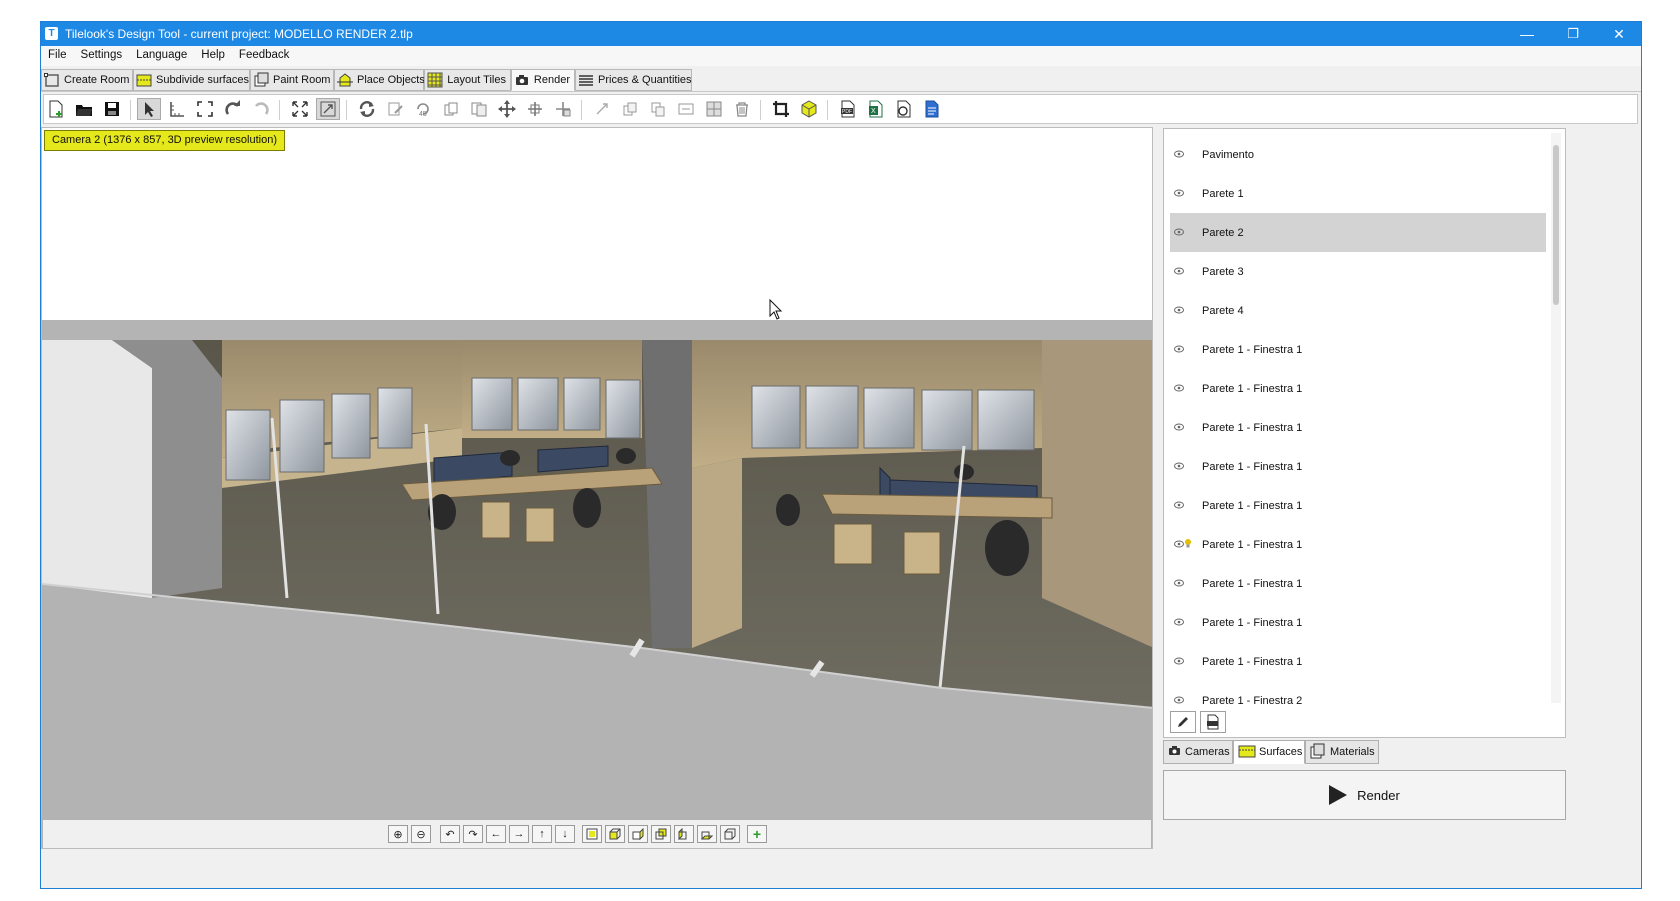 The height and width of the screenshot is (901, 1680). Describe the element at coordinates (191, 80) in the screenshot. I see `tab-subdivide-surfaces: Subdivide surfaces` at that location.